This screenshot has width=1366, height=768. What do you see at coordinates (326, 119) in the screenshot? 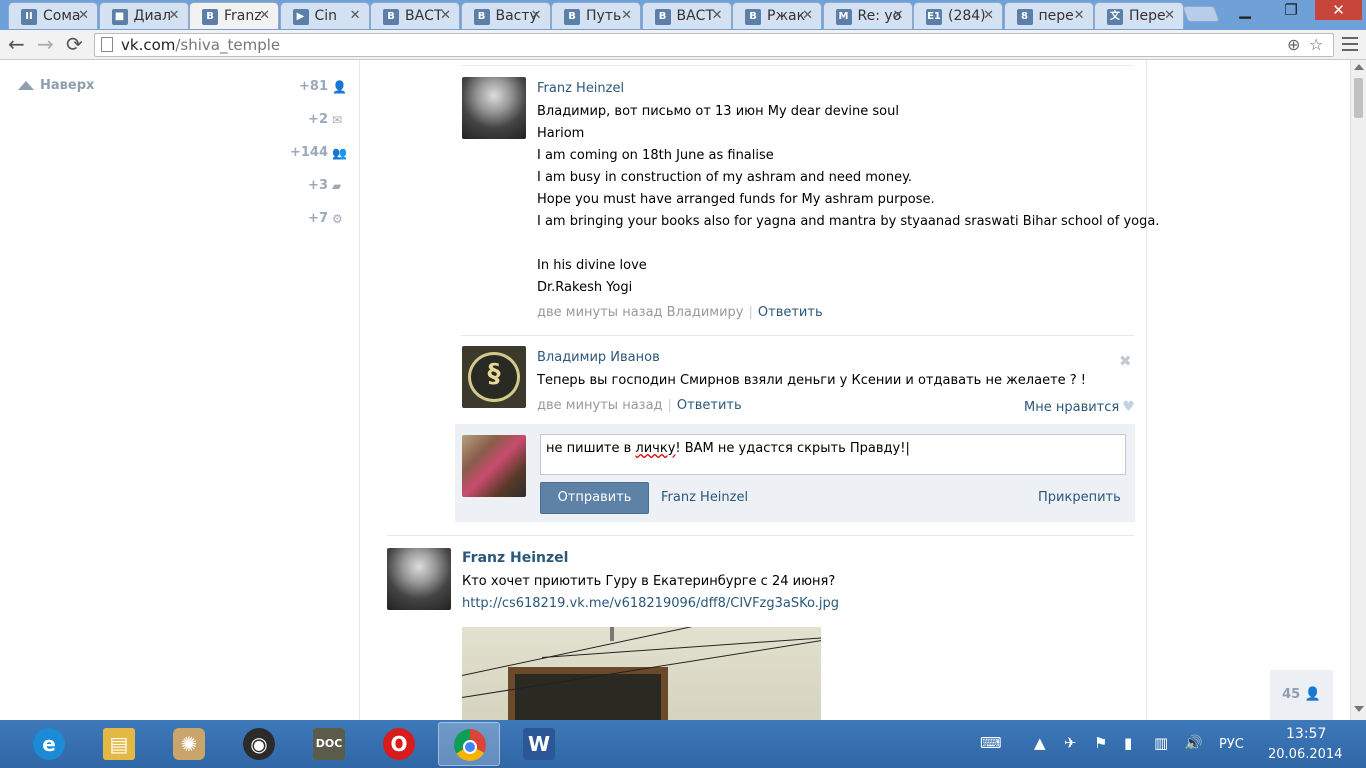
I see `counter-messages: +2 ✉` at bounding box center [326, 119].